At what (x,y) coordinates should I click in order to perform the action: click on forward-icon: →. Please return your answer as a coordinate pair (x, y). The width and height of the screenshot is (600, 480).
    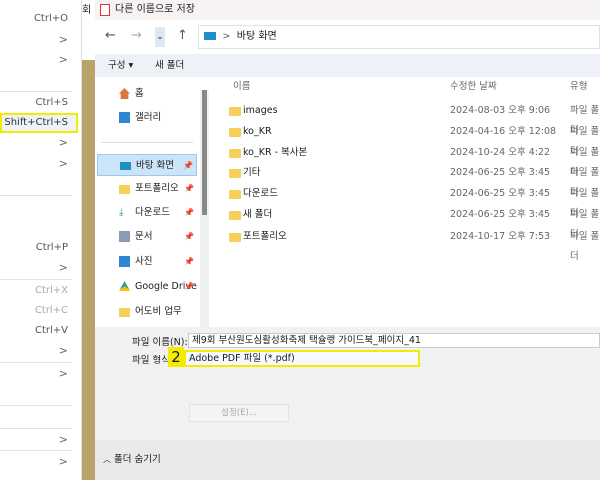
    Looking at the image, I should click on (136, 35).